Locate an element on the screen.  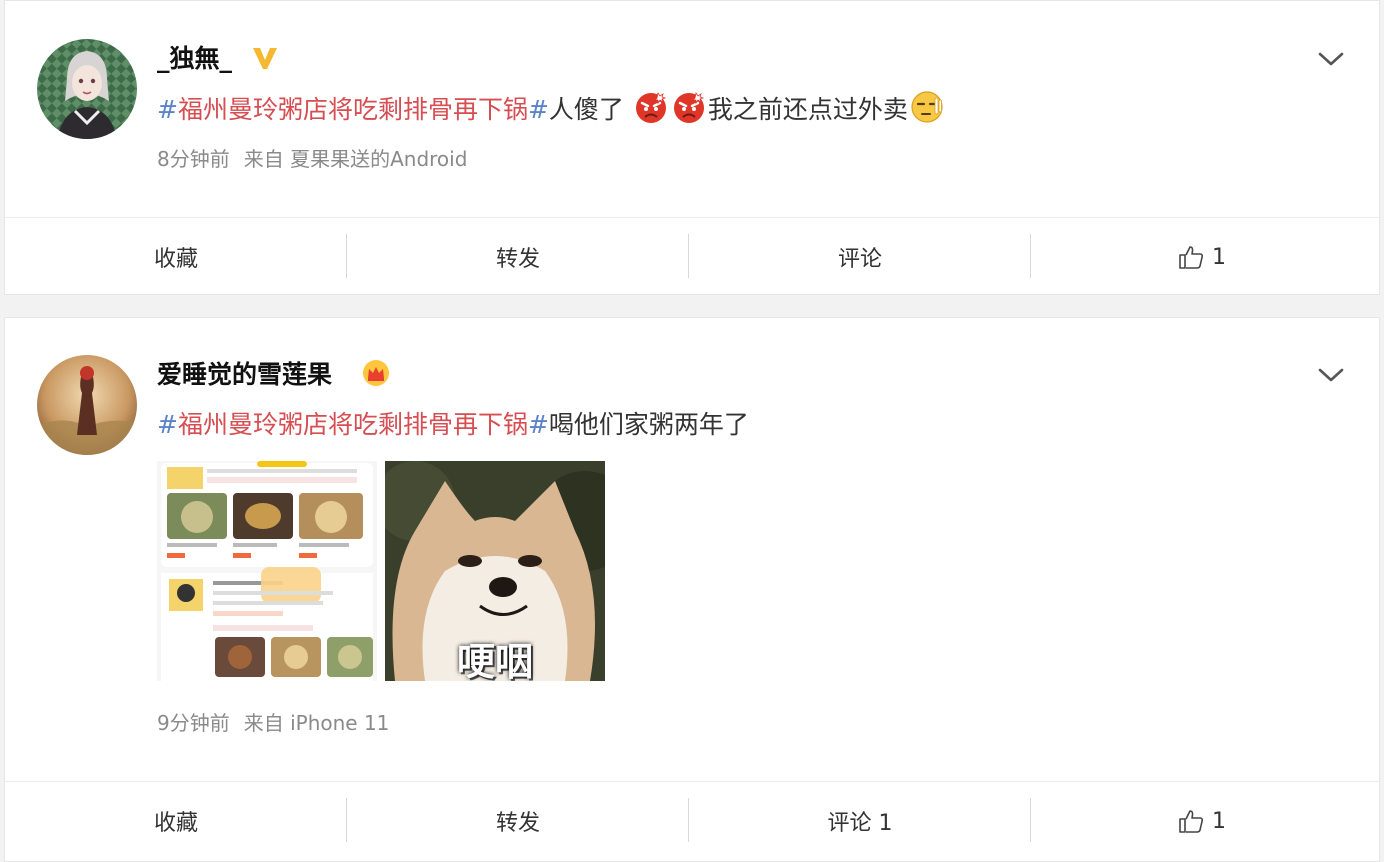
comment-button: 评论 is located at coordinates (860, 257).